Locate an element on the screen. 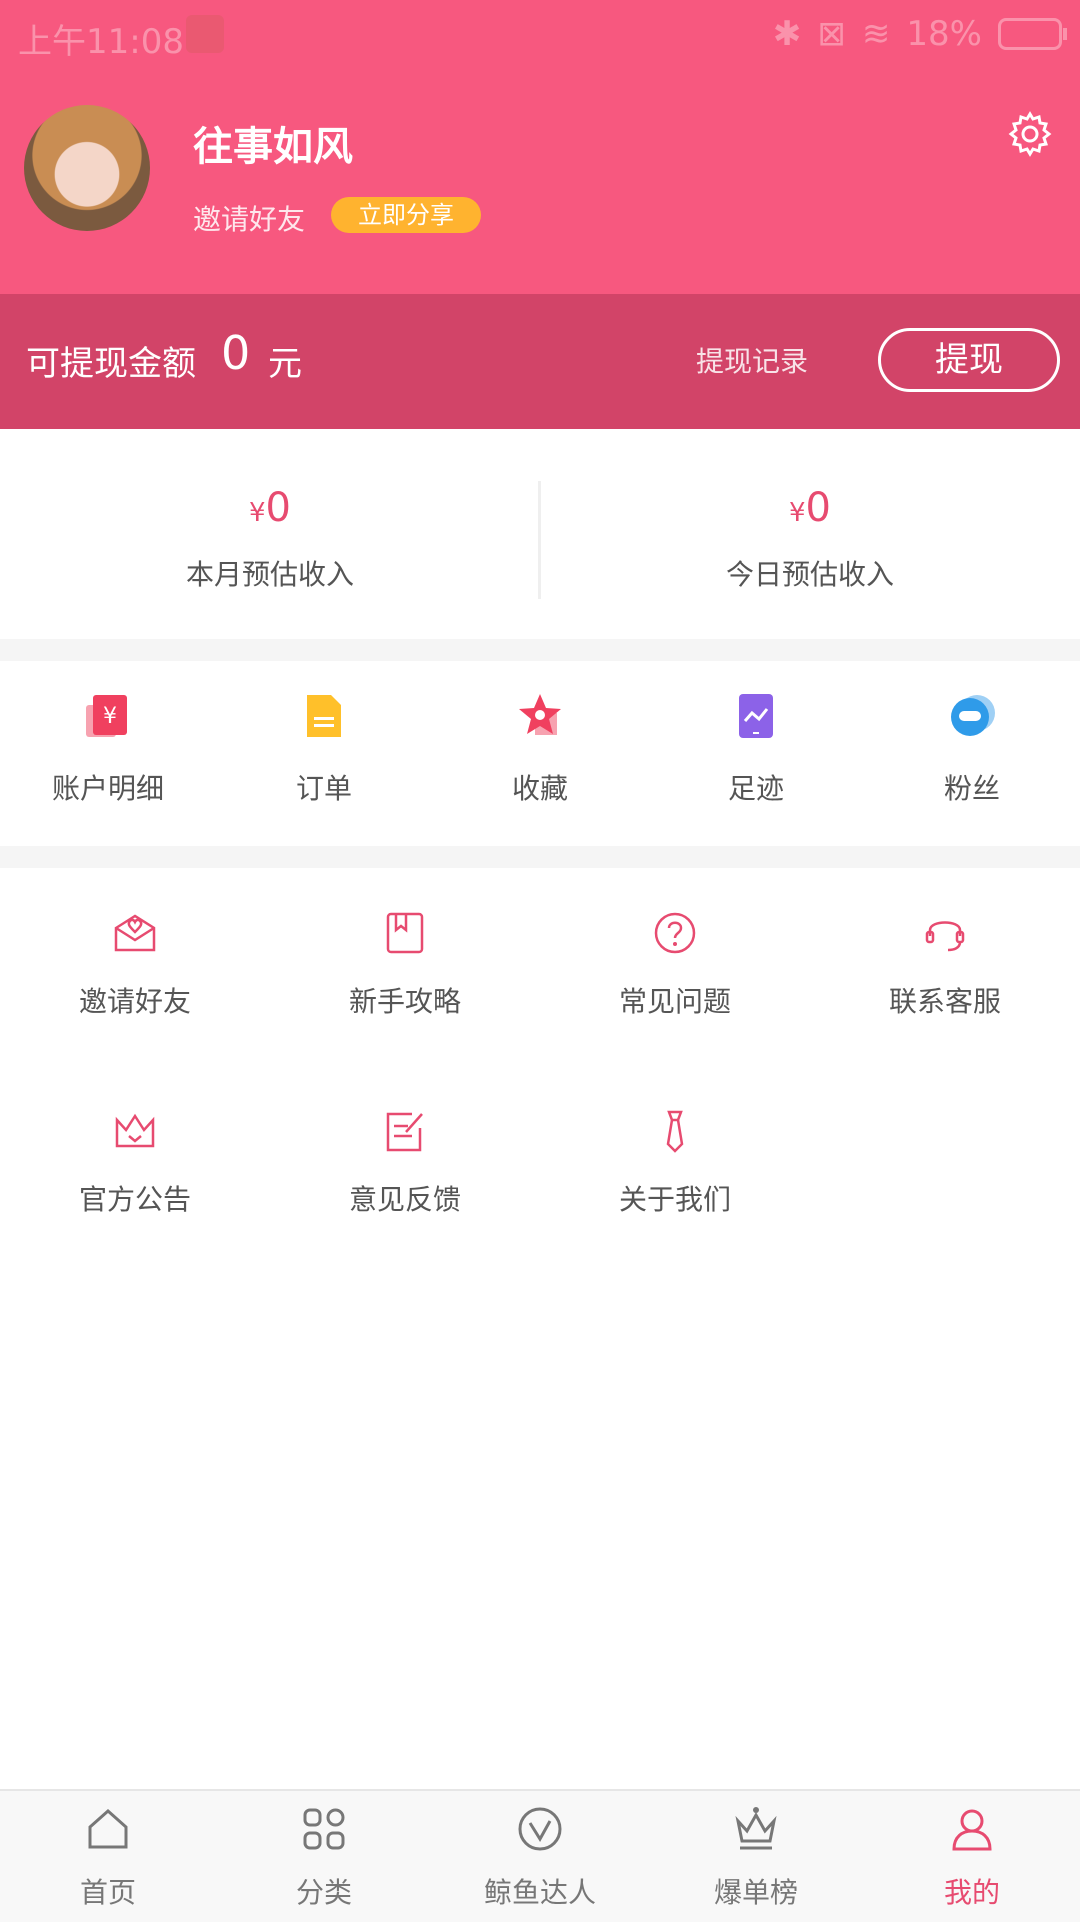 This screenshot has width=1080, height=1922. estimated-income-panel: ¥0 本月预估收入 ¥0 今日预估收入 is located at coordinates (540, 534).